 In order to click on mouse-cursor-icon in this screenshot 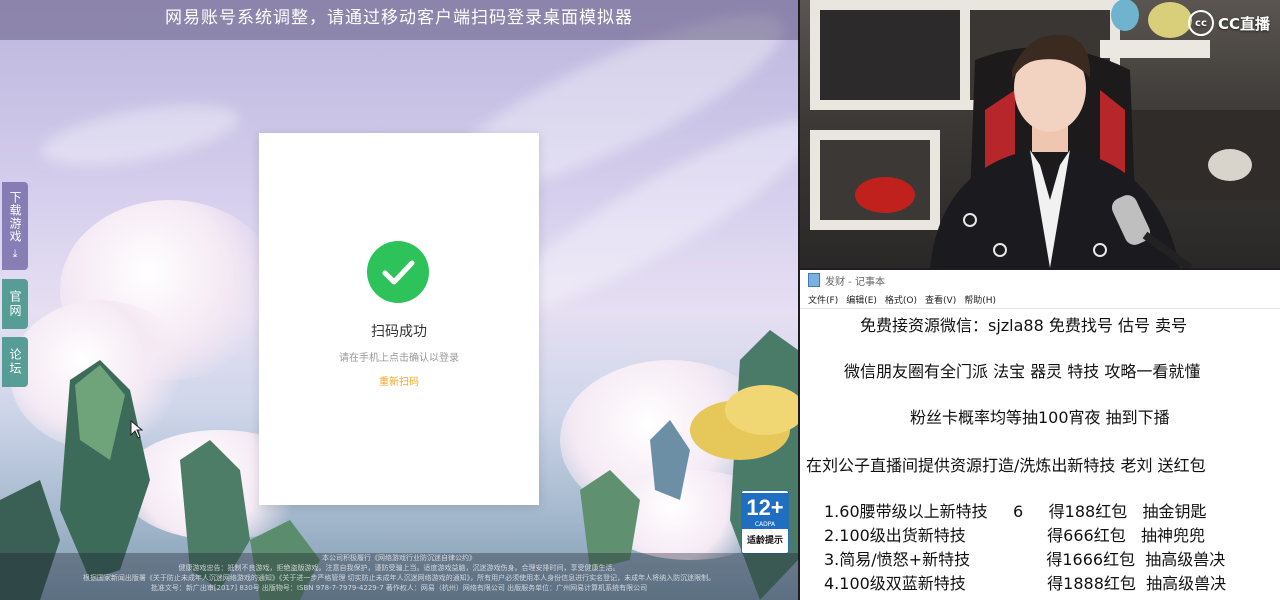, I will do `click(137, 429)`.